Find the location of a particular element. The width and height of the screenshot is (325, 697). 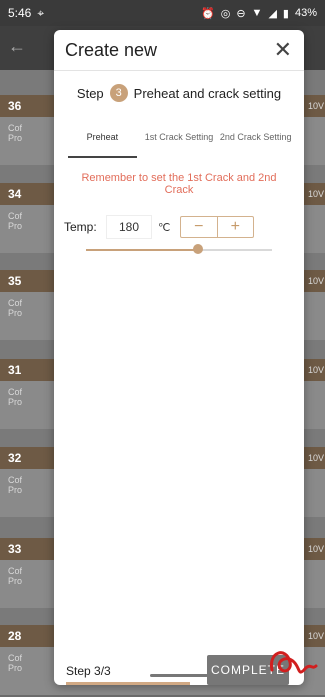

card-number: 35 is located at coordinates (15, 281).